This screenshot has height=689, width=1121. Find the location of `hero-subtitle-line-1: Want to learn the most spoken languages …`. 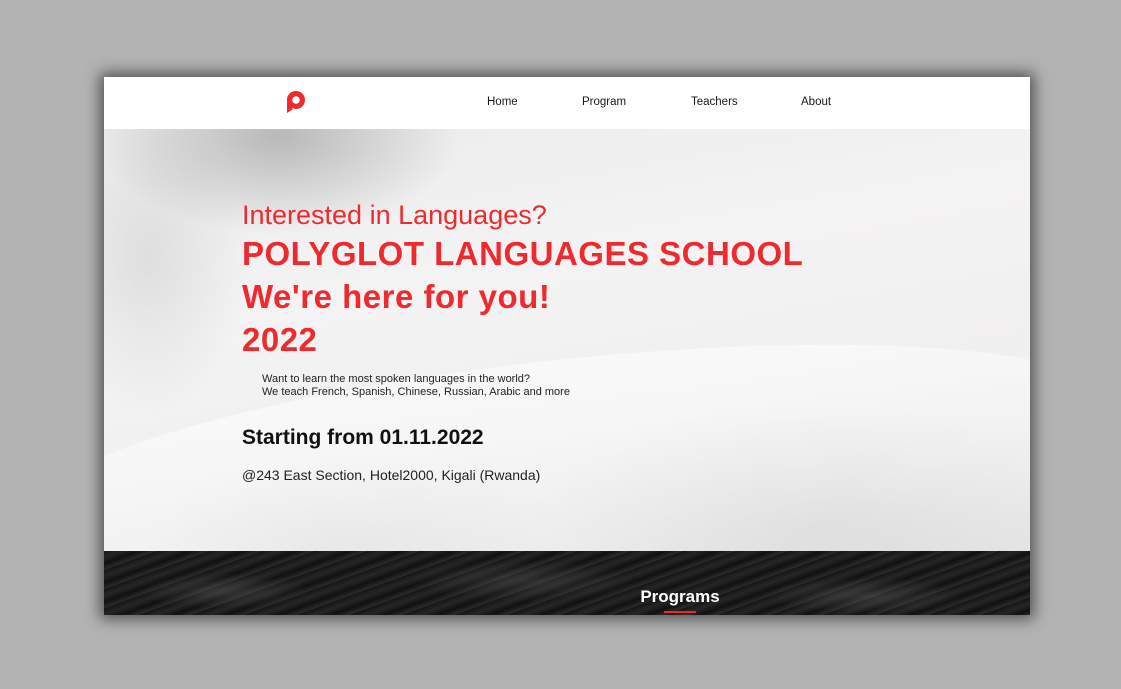

hero-subtitle-line-1: Want to learn the most spoken languages … is located at coordinates (396, 379).